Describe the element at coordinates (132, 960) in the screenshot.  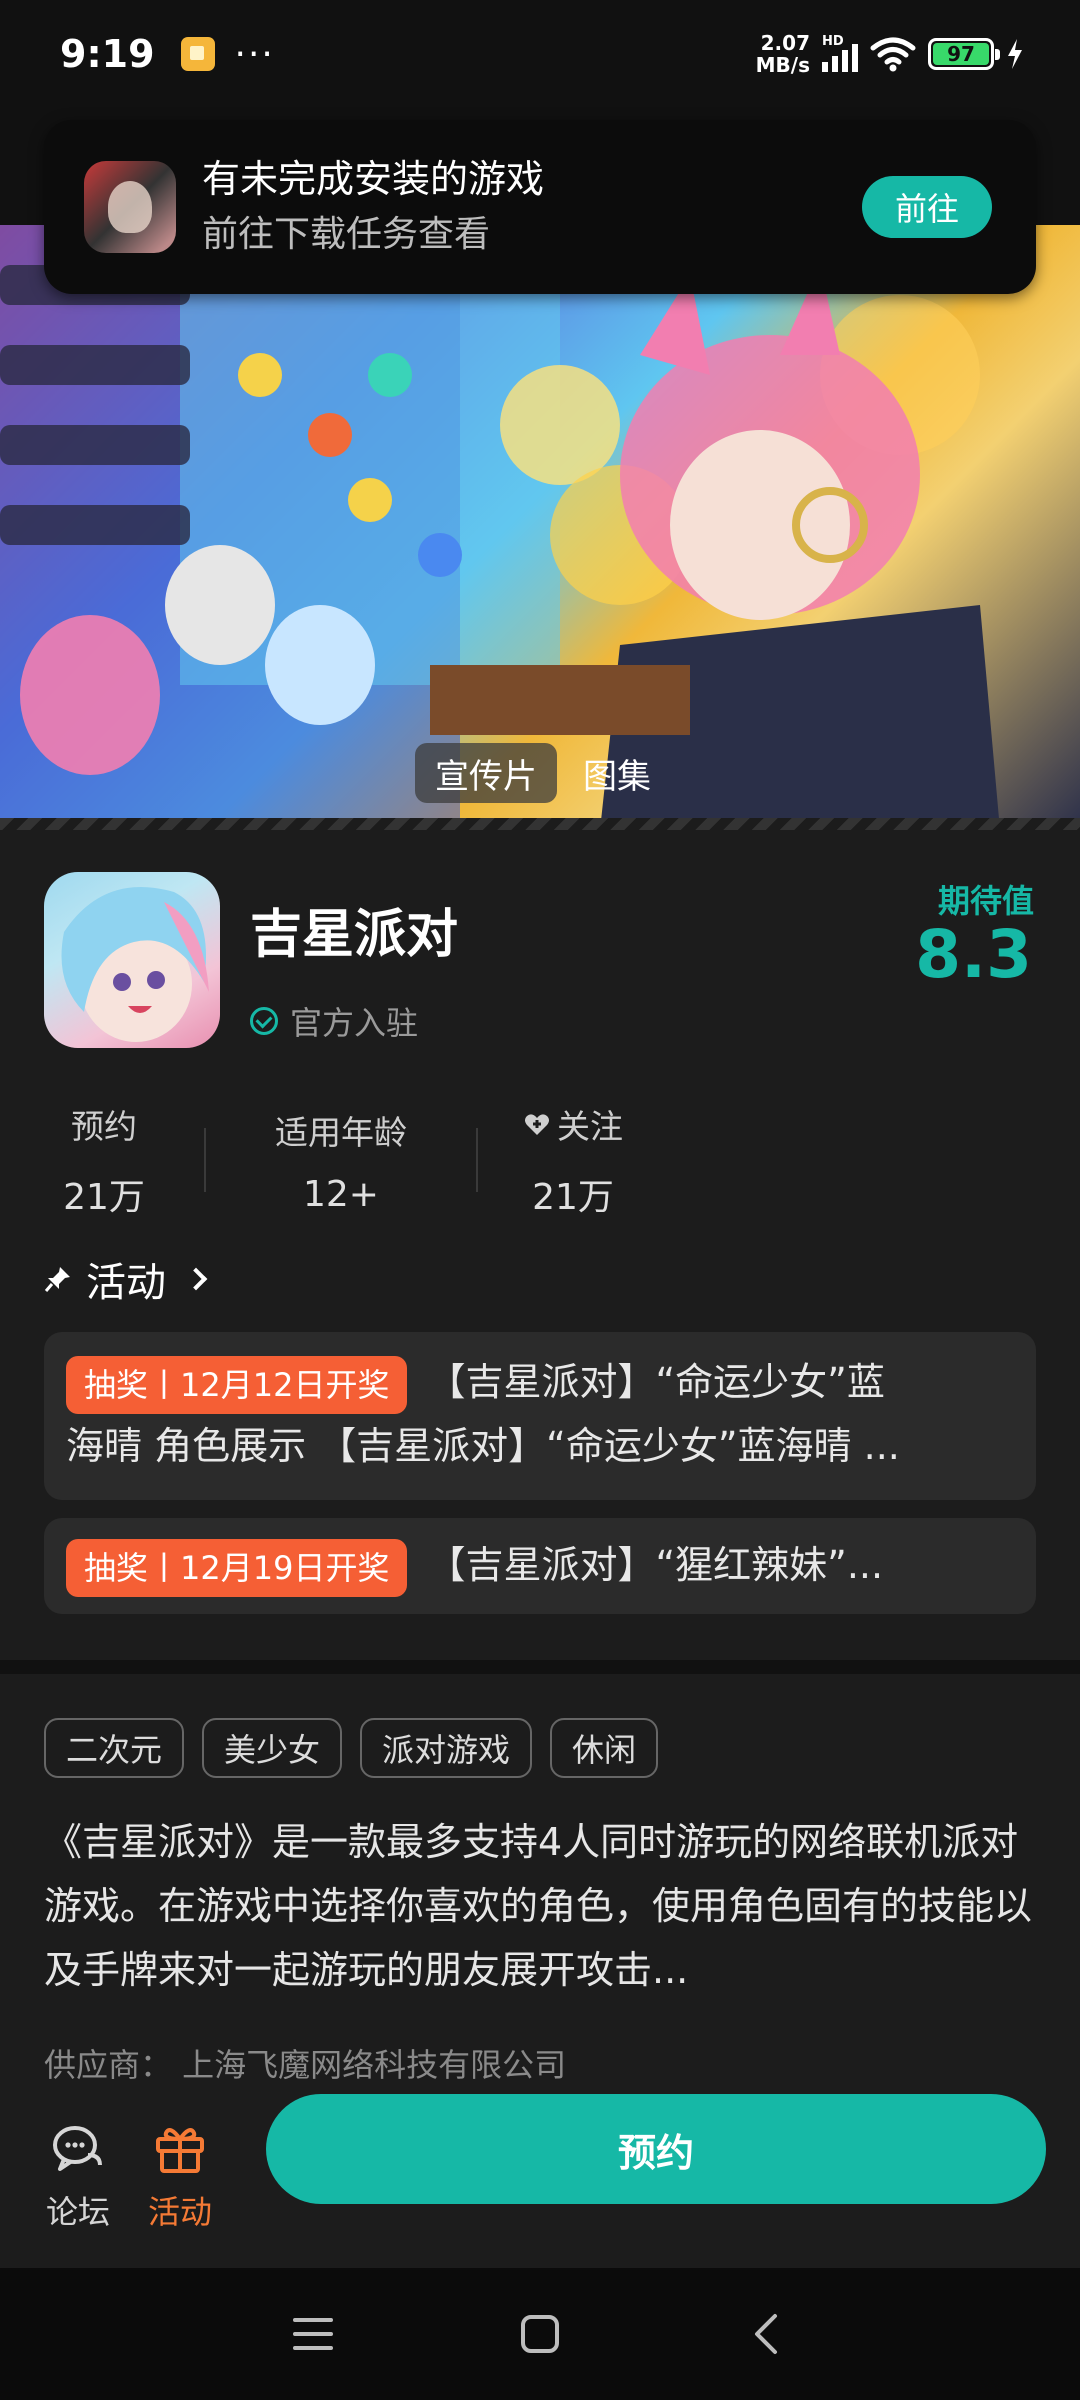
I see `game-icon` at that location.